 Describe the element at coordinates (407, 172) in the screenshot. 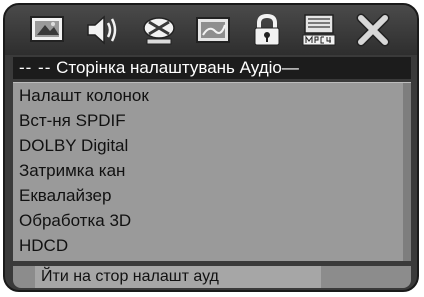

I see `menu-scrollbar` at that location.